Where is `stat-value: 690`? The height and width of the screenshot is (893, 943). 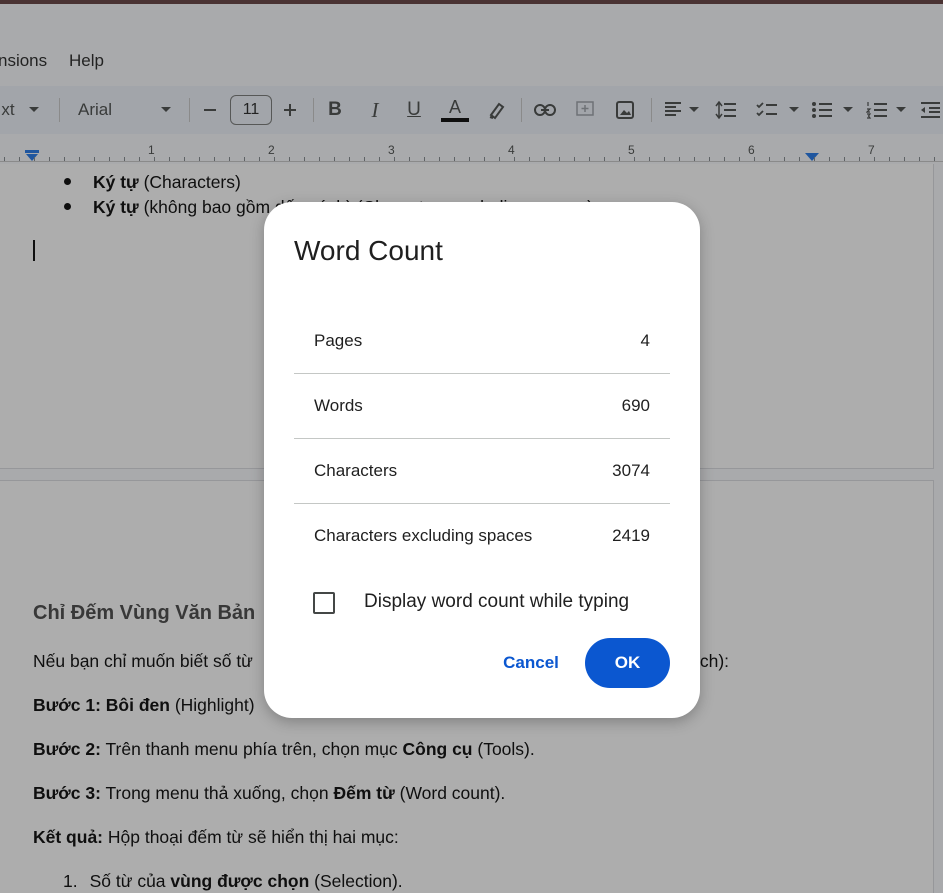 stat-value: 690 is located at coordinates (635, 405).